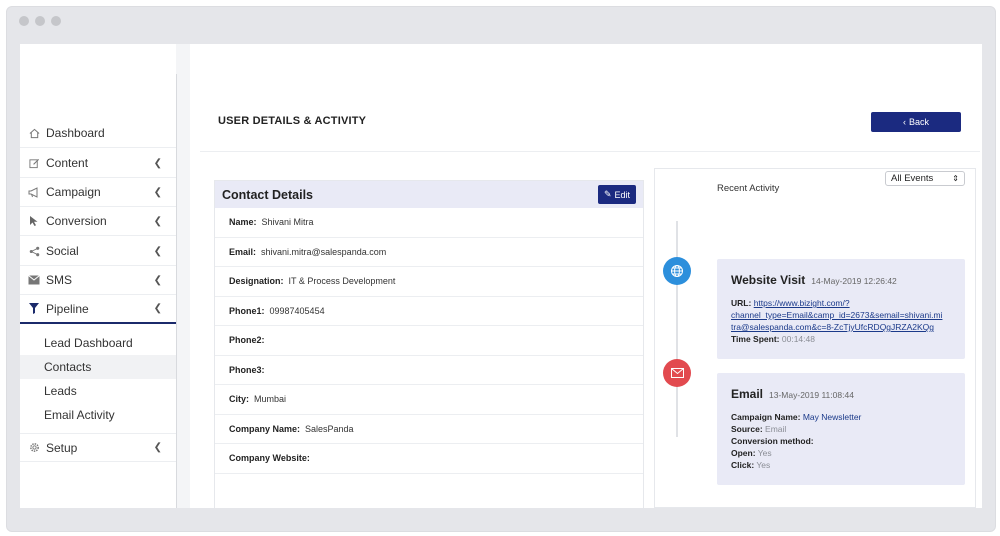 Image resolution: width=1000 pixels, height=536 pixels. I want to click on sidebar-item-sms: SMS ❮, so click(98, 280).